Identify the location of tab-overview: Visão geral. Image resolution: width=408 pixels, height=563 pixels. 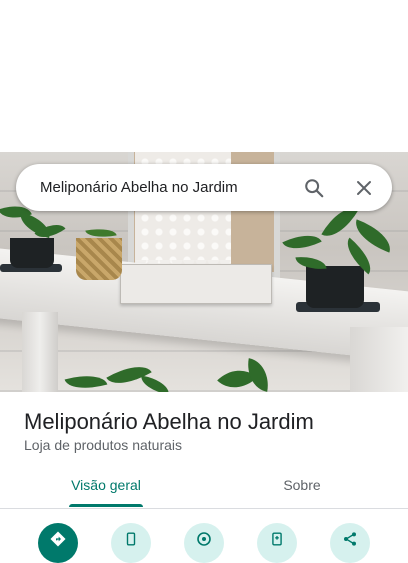
(106, 485).